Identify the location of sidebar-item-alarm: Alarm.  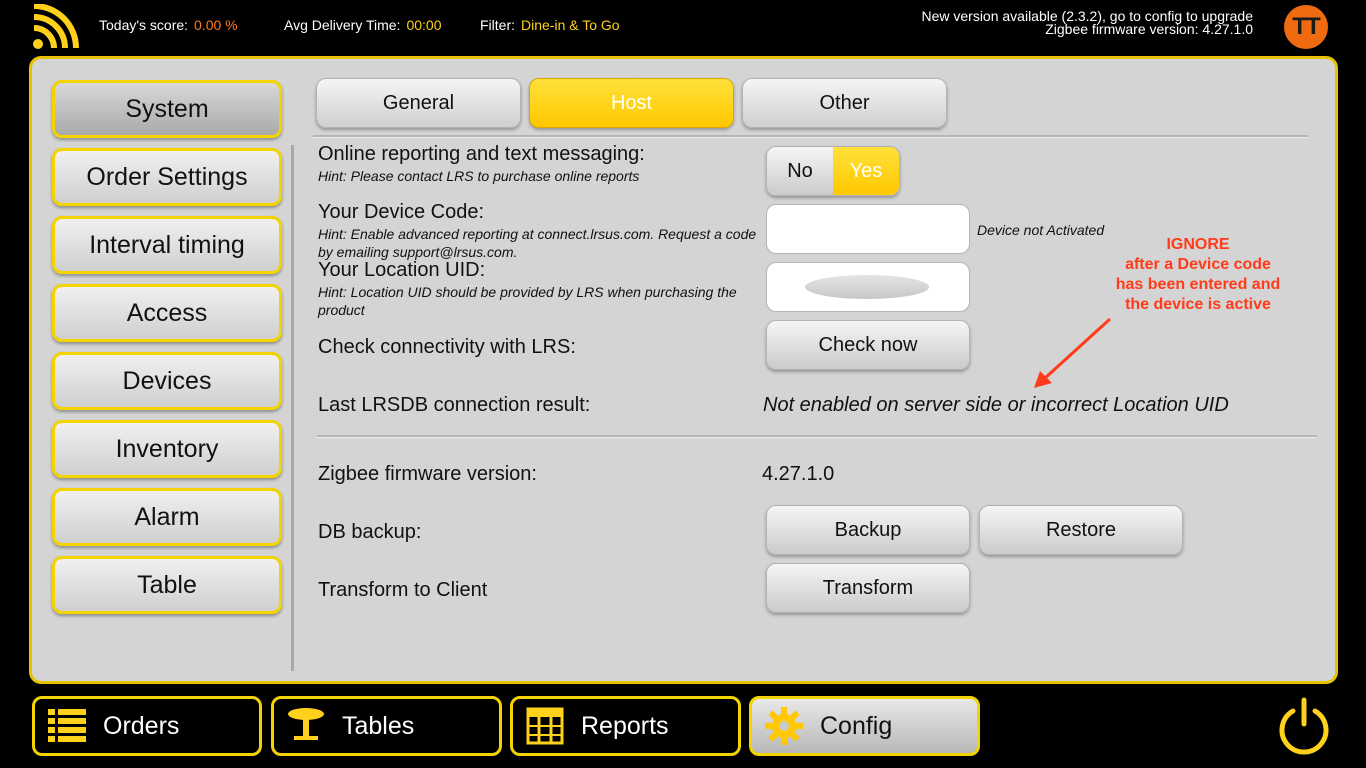
(167, 517).